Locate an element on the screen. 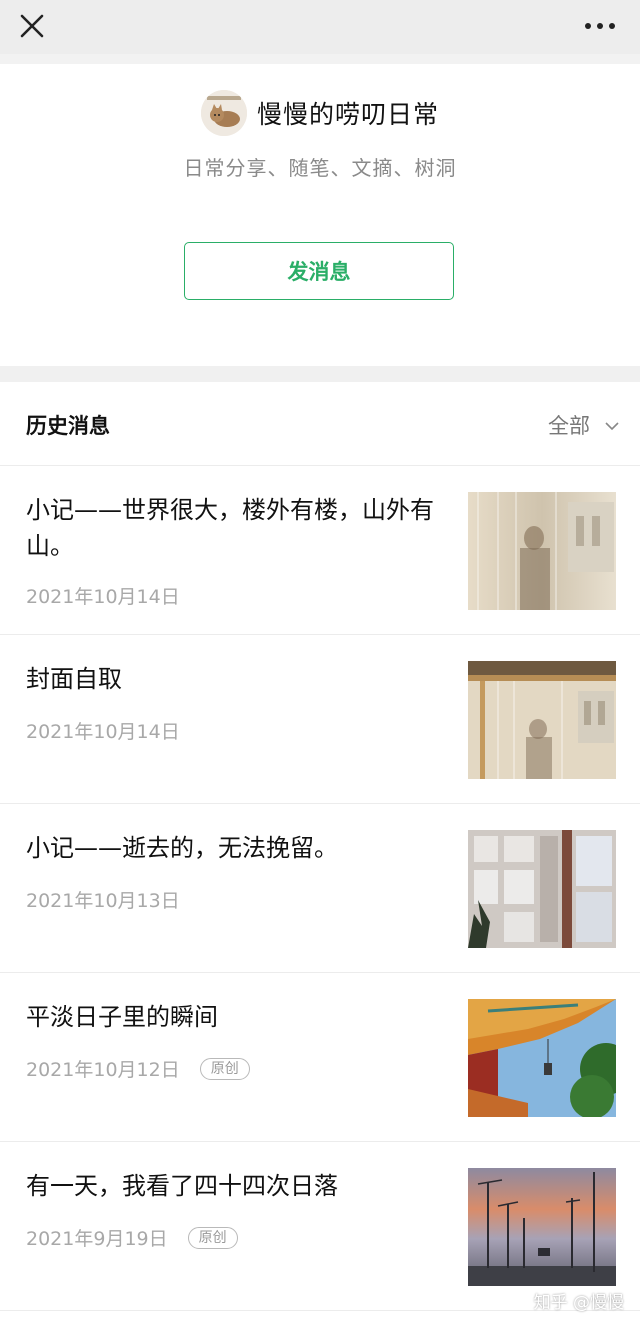 The image size is (640, 1326). article-date: 2021年10月13日 is located at coordinates (103, 901).